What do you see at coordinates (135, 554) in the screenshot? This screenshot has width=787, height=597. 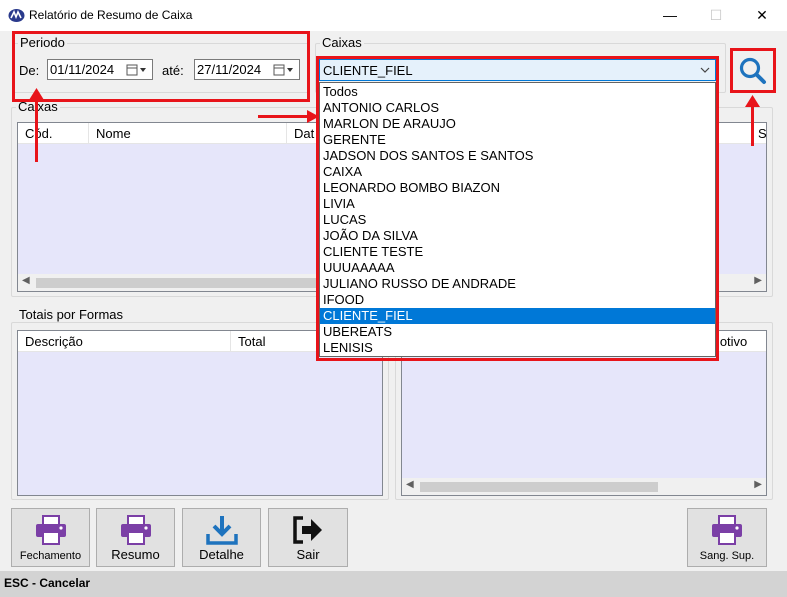 I see `resumo-label: Resumo` at bounding box center [135, 554].